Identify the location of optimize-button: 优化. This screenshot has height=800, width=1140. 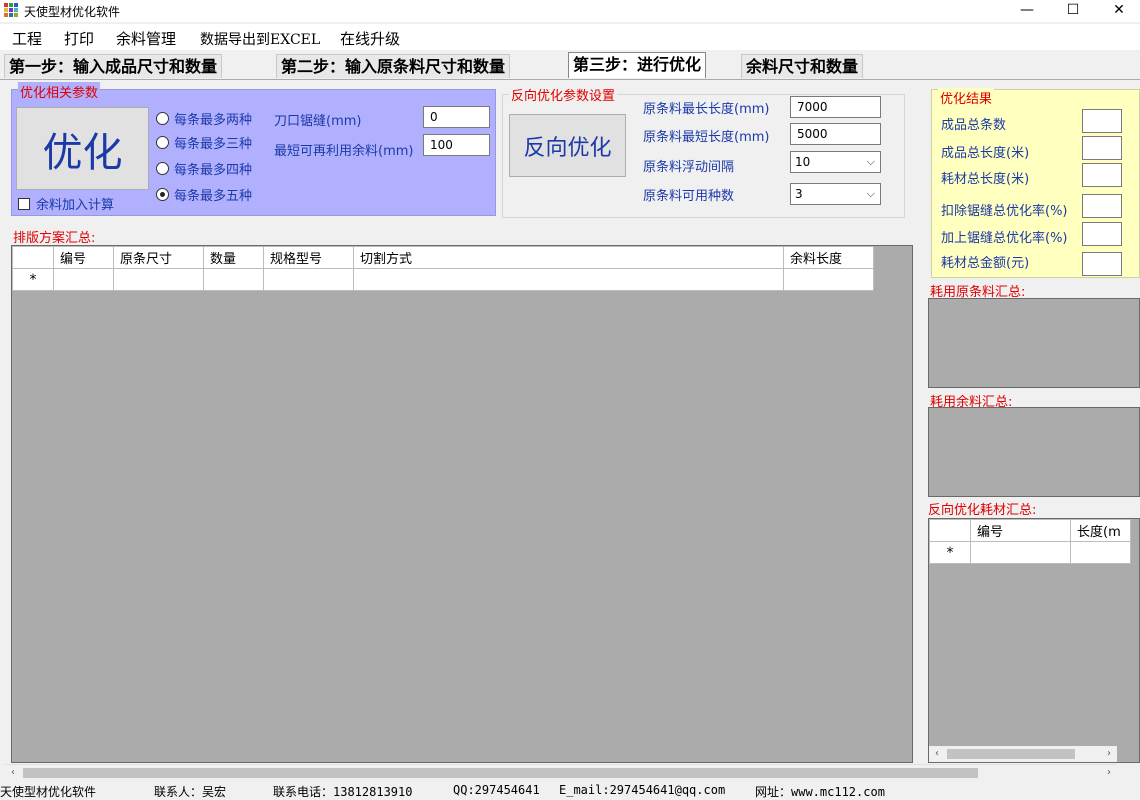
(82, 148).